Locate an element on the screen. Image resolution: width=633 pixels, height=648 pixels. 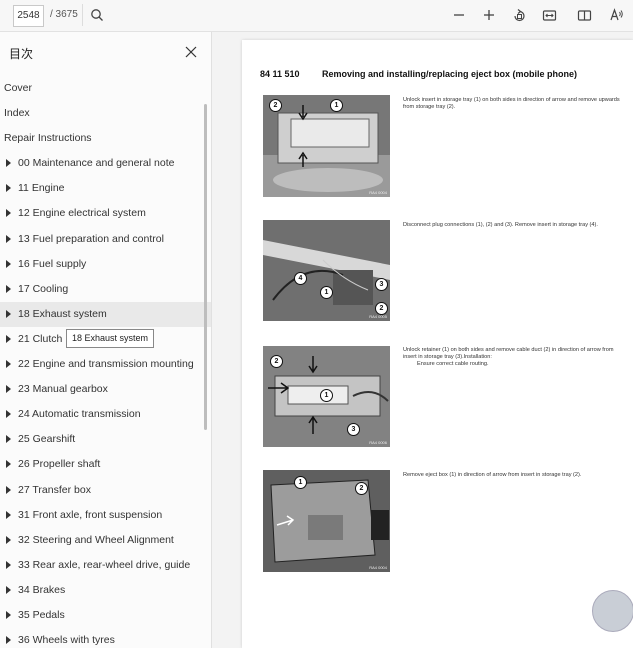
callout-marker: 4 is located at coordinates (300, 278).